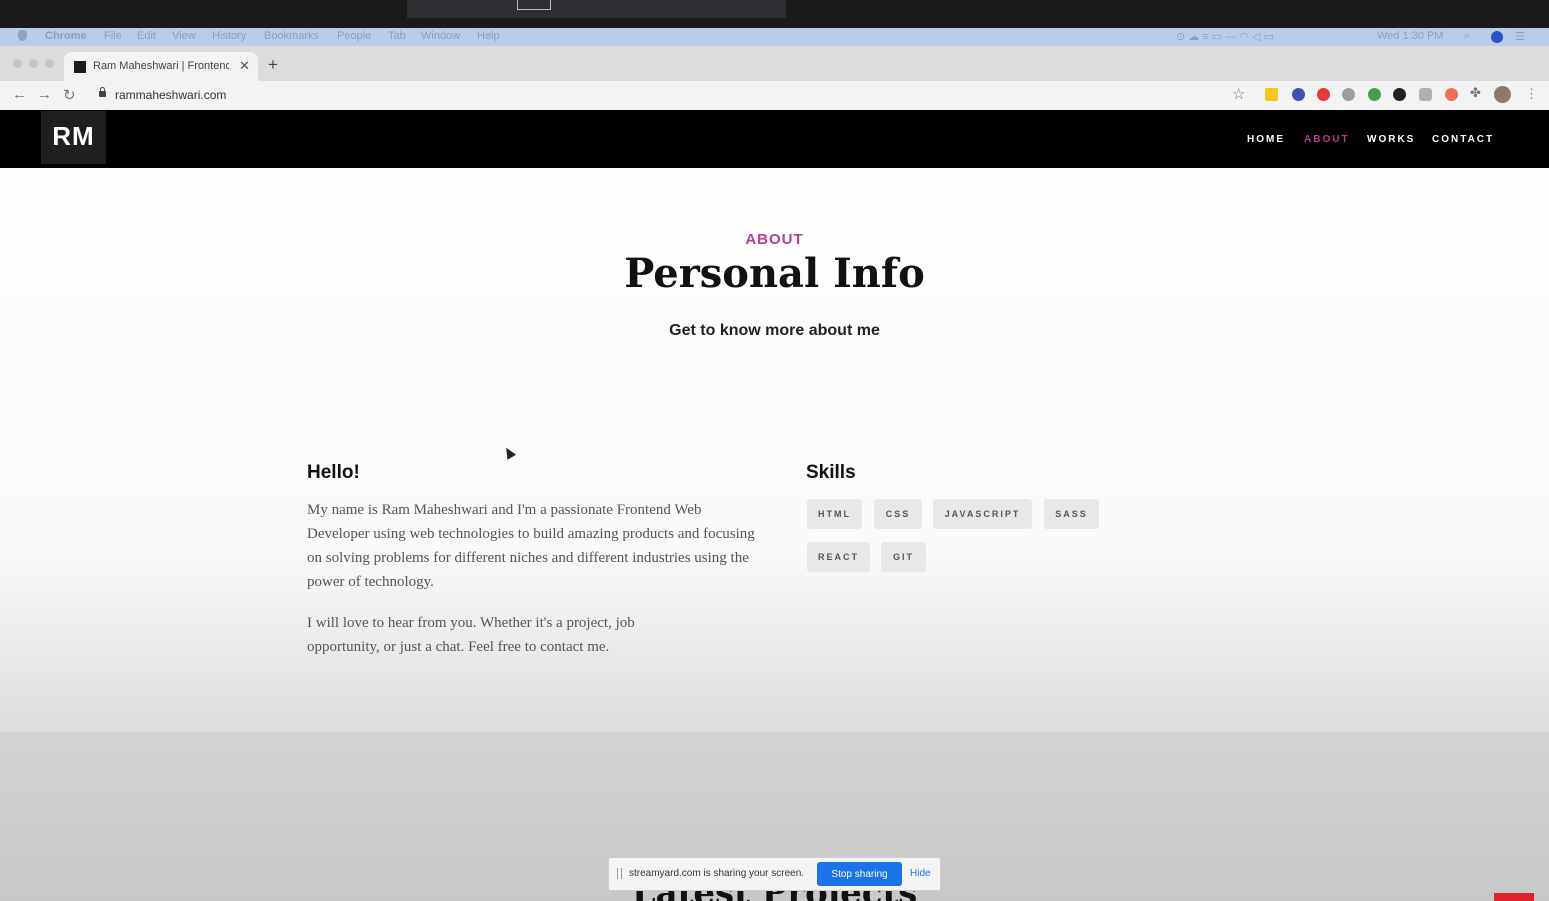 This screenshot has width=1549, height=901. Describe the element at coordinates (838, 557) in the screenshot. I see `skill-chip-react: REACT` at that location.